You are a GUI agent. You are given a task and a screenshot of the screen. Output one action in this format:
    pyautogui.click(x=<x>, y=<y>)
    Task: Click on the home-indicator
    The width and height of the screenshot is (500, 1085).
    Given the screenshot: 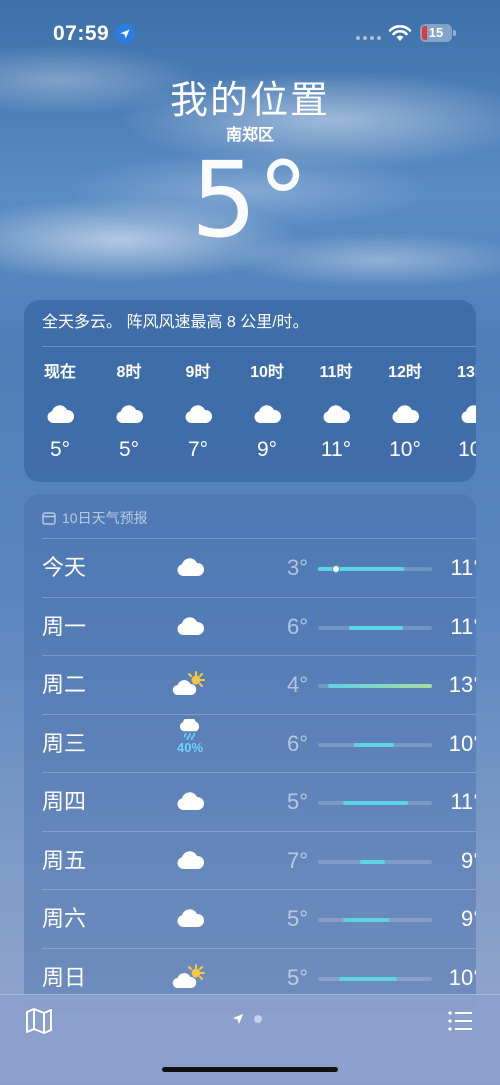 What is the action you would take?
    pyautogui.click(x=250, y=1069)
    